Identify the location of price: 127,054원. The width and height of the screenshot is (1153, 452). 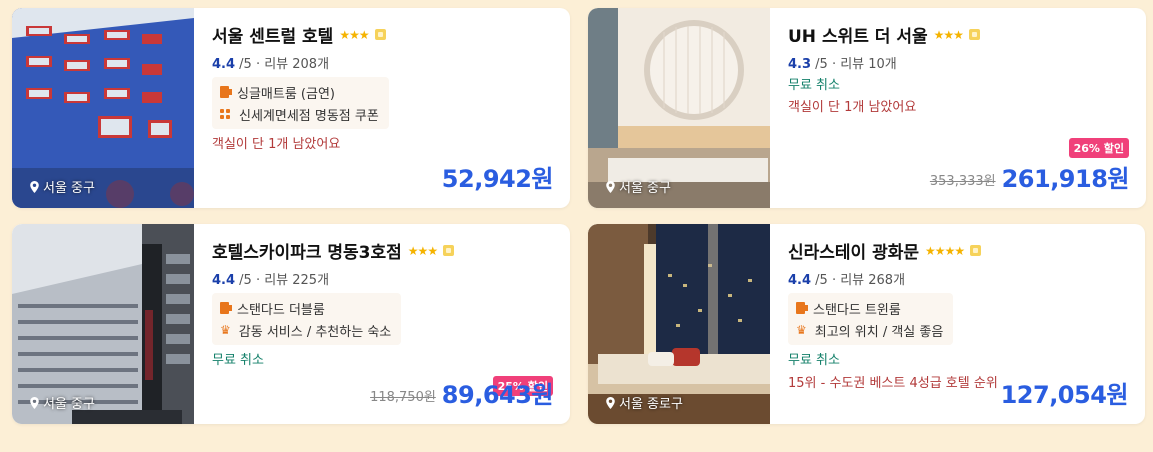
(1064, 395).